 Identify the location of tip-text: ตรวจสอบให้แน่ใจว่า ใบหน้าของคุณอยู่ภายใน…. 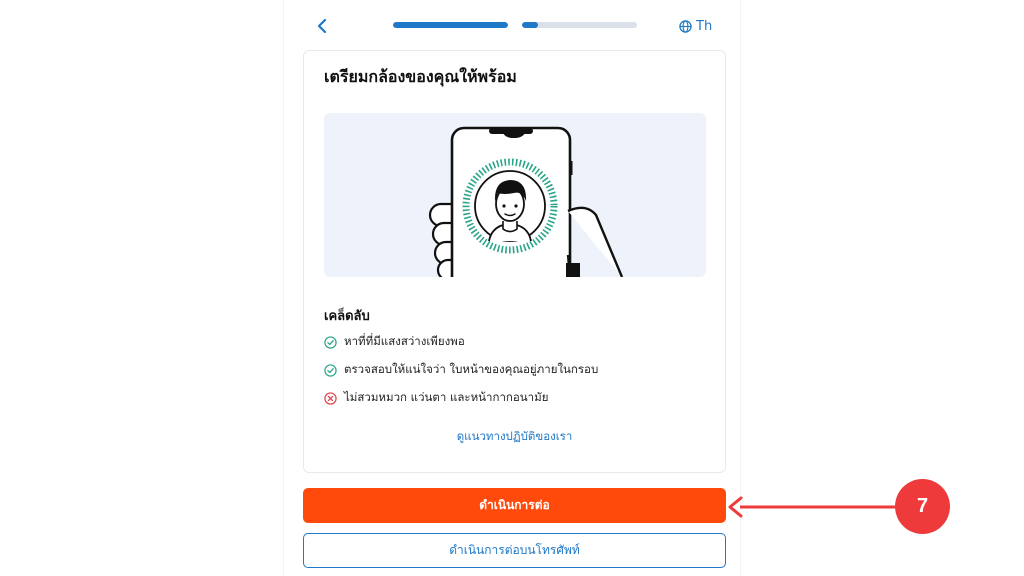
(471, 369).